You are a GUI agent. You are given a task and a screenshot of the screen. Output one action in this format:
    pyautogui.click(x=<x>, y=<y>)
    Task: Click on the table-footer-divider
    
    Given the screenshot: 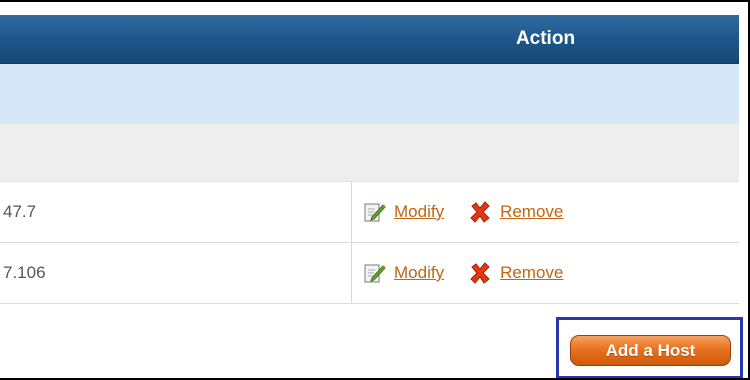 What is the action you would take?
    pyautogui.click(x=369, y=303)
    